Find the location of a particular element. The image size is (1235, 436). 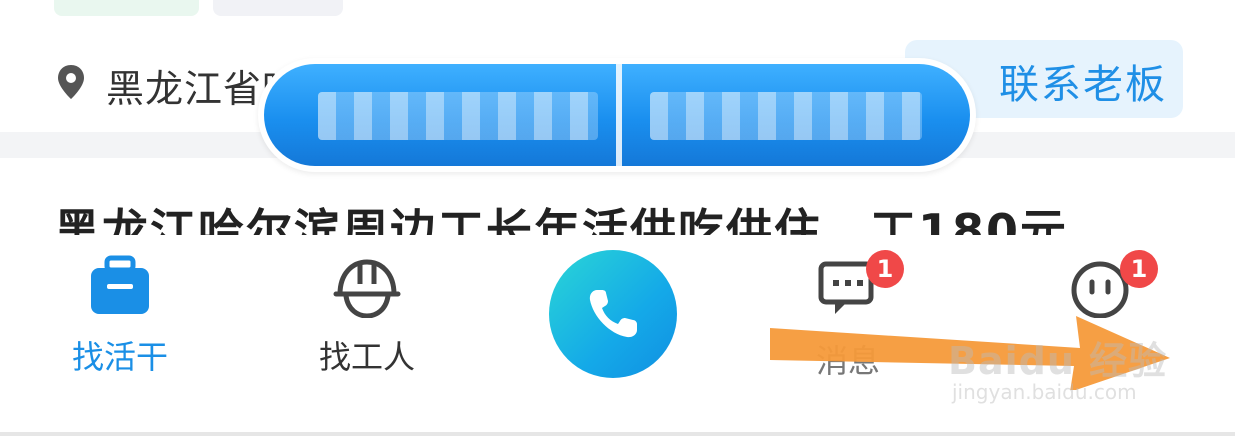

tag-chip-gray is located at coordinates (278, 8).